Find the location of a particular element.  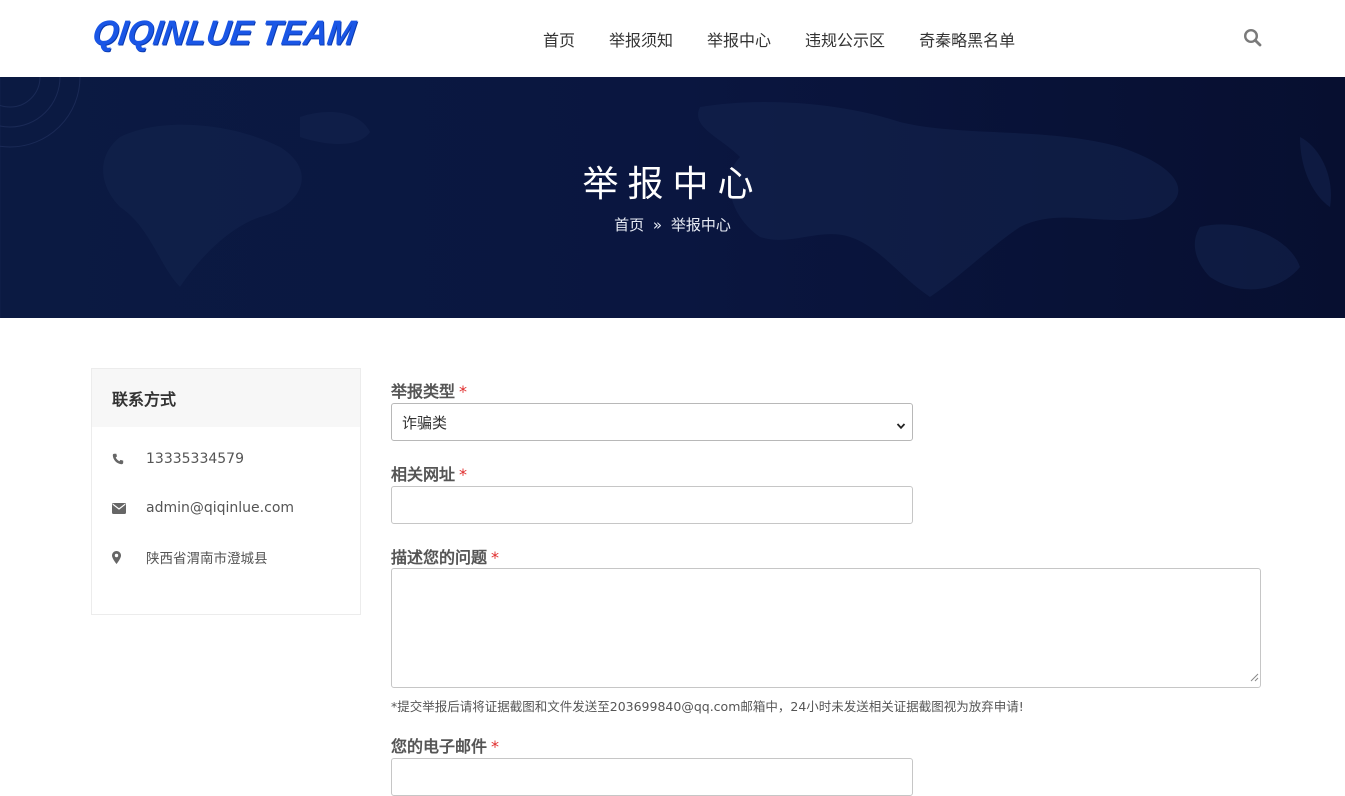

contact-phone: 13335334579 is located at coordinates (195, 459).